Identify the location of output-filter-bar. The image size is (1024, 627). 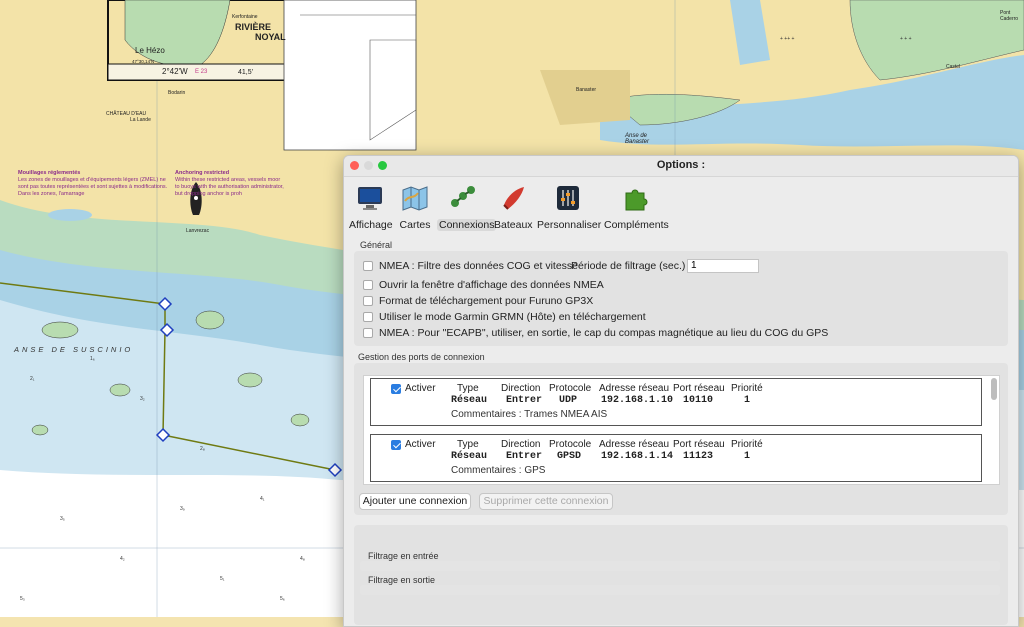
(680, 590).